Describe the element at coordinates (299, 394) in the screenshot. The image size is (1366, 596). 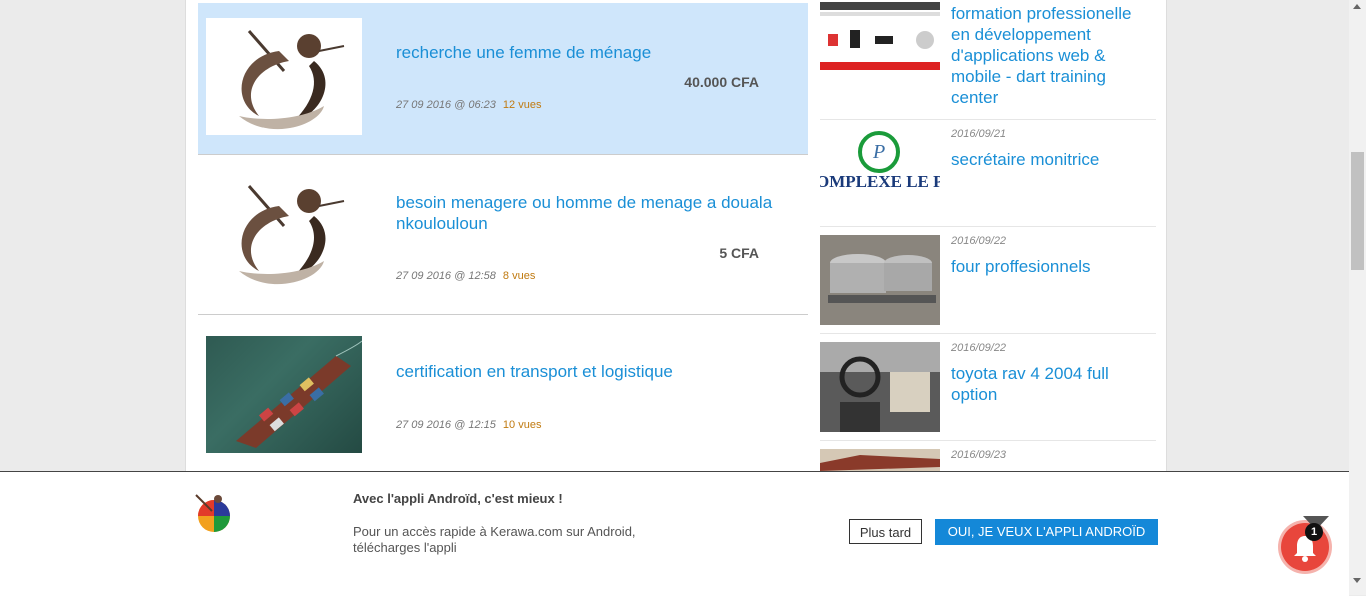
I see `cargo-ship-image` at that location.